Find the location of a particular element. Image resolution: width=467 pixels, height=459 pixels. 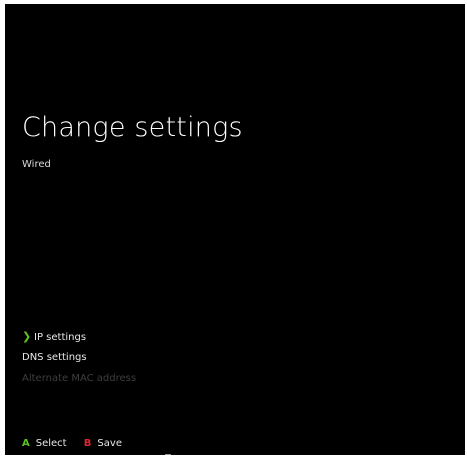

menu-item-label: IP settings is located at coordinates (60, 337).